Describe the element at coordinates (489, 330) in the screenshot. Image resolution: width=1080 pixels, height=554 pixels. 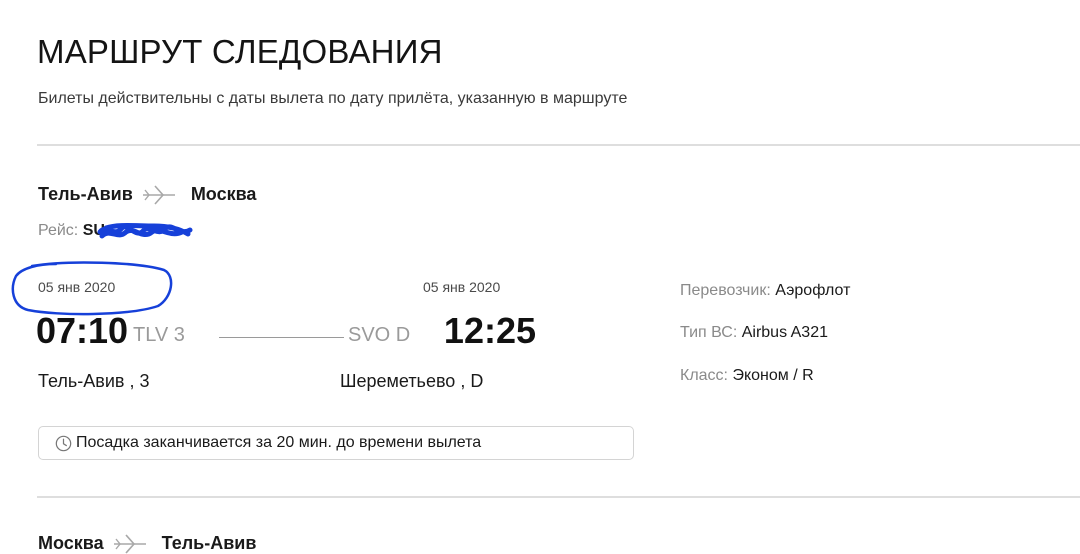
I see `arrival-time: 12:25` at that location.